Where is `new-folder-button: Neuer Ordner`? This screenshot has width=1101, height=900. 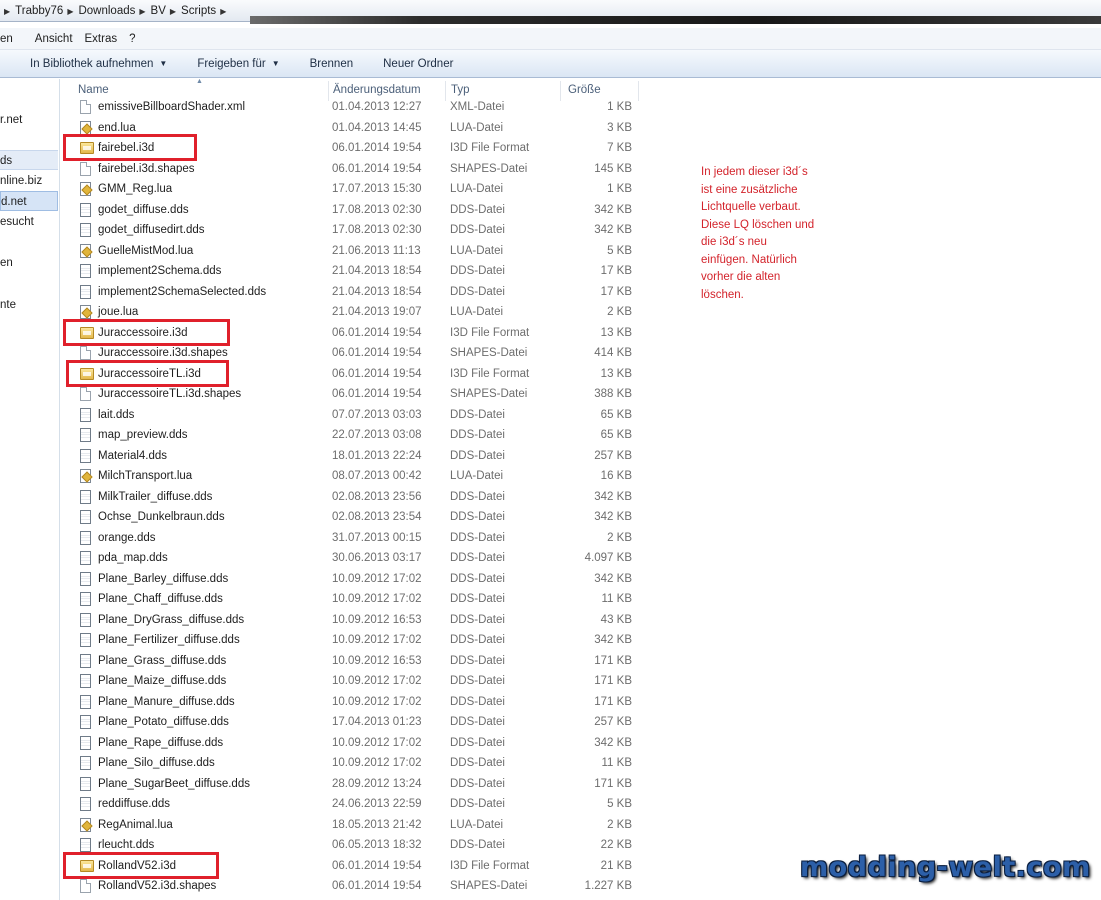
new-folder-button: Neuer Ordner is located at coordinates (418, 64).